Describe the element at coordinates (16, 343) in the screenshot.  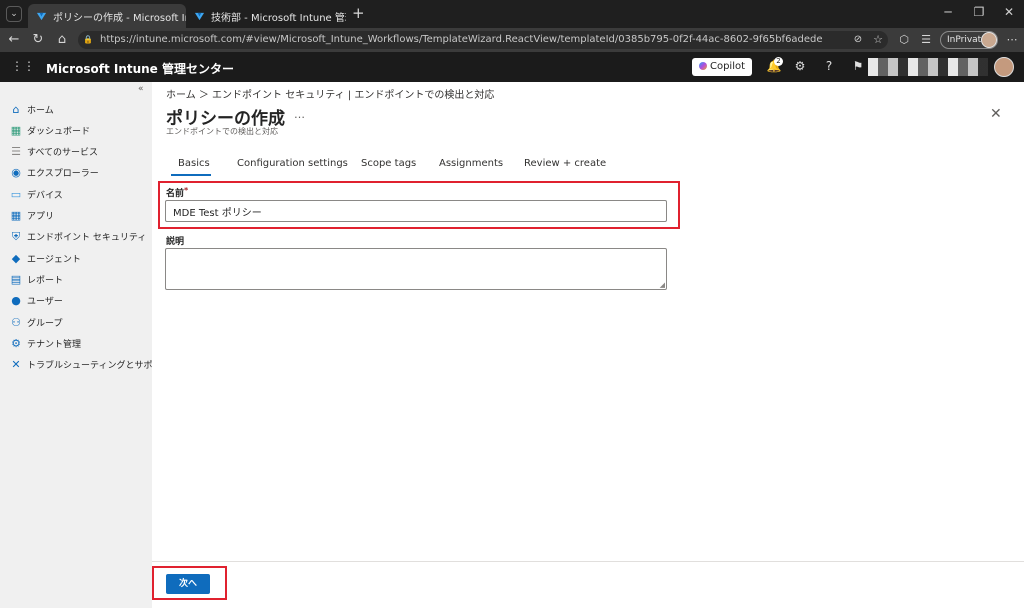
I see `tenant-admin-icon: ⚙` at that location.